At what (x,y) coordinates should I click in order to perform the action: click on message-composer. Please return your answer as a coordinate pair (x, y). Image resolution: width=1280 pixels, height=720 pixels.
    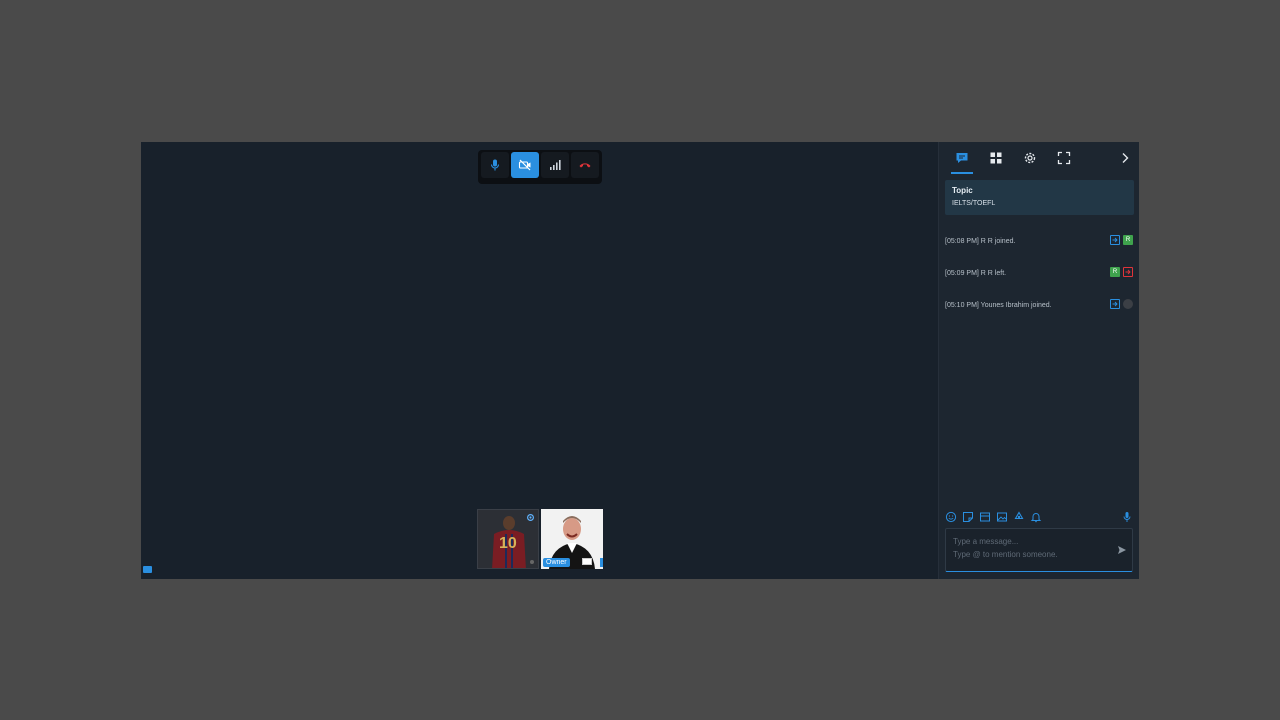
    Looking at the image, I should click on (1039, 553).